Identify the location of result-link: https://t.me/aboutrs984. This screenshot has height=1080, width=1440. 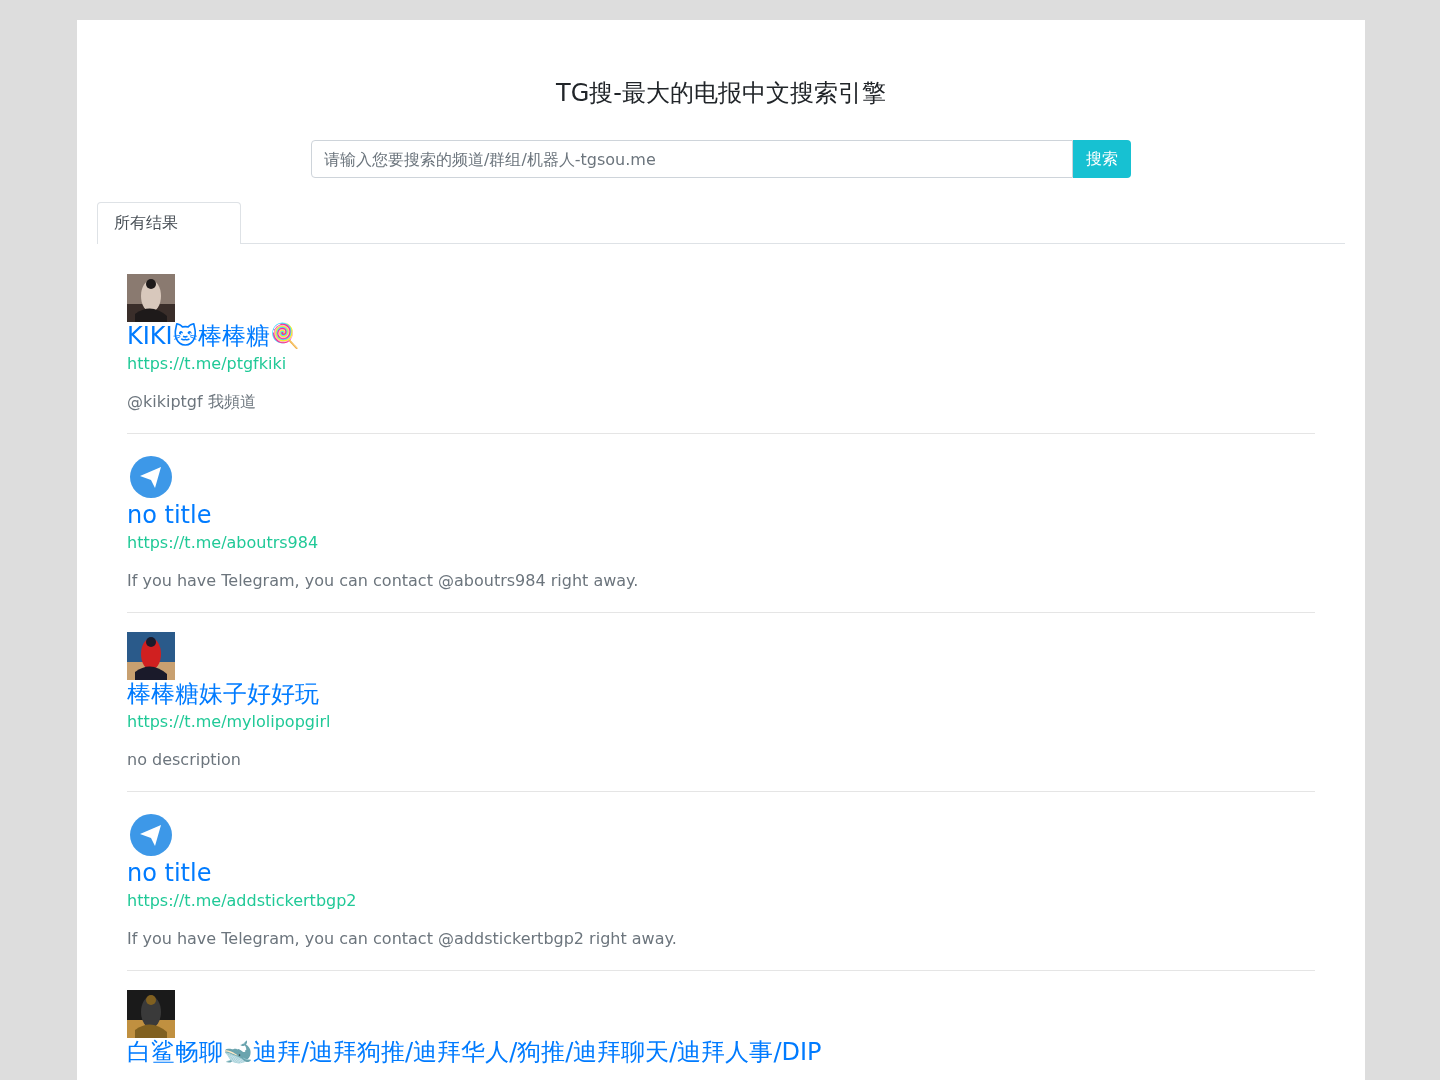
(223, 543).